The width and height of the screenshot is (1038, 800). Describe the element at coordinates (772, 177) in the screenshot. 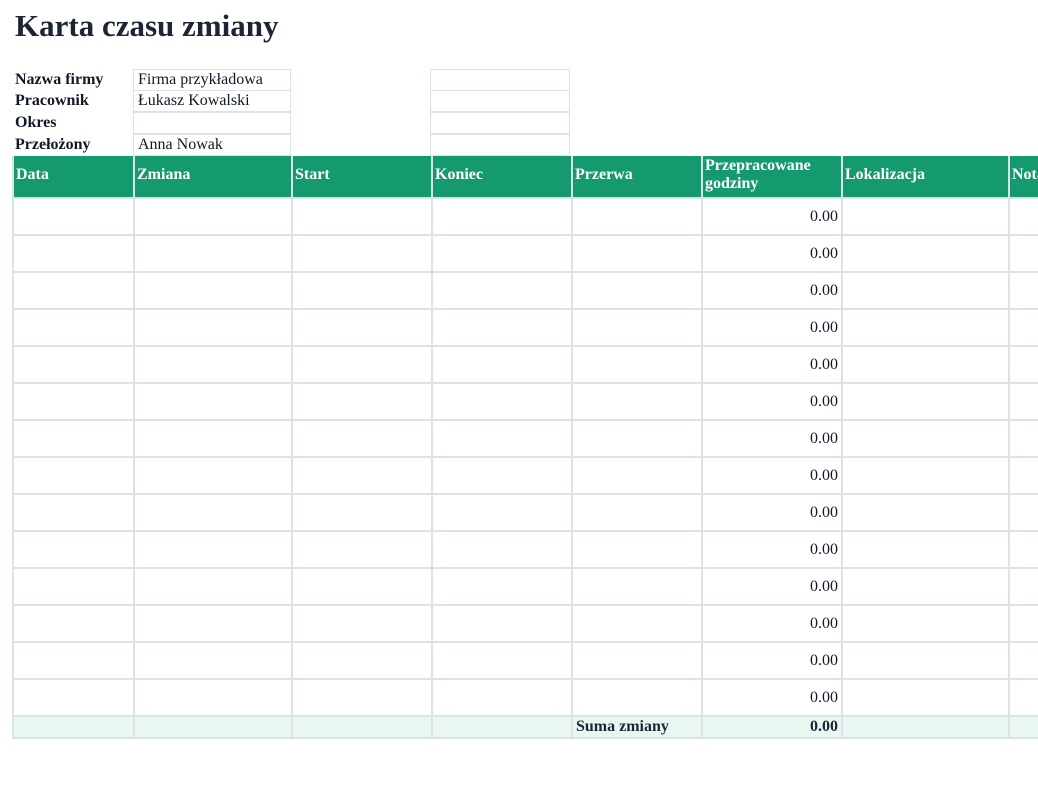

I see `header-hours: Przepracowane godziny` at that location.